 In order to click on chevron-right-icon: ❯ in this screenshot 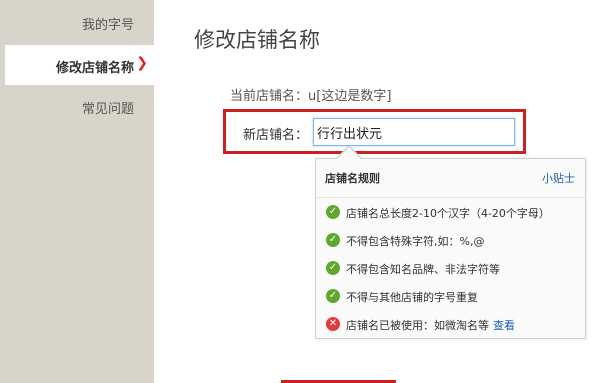, I will do `click(142, 63)`.